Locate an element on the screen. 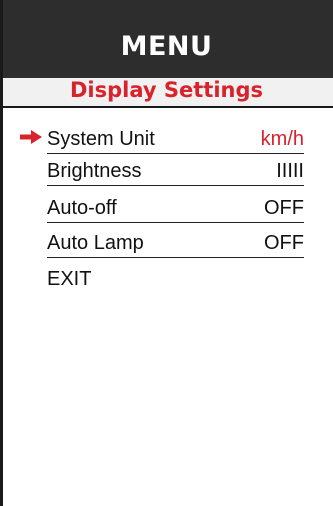  menu-item-label: Brightness is located at coordinates (94, 171).